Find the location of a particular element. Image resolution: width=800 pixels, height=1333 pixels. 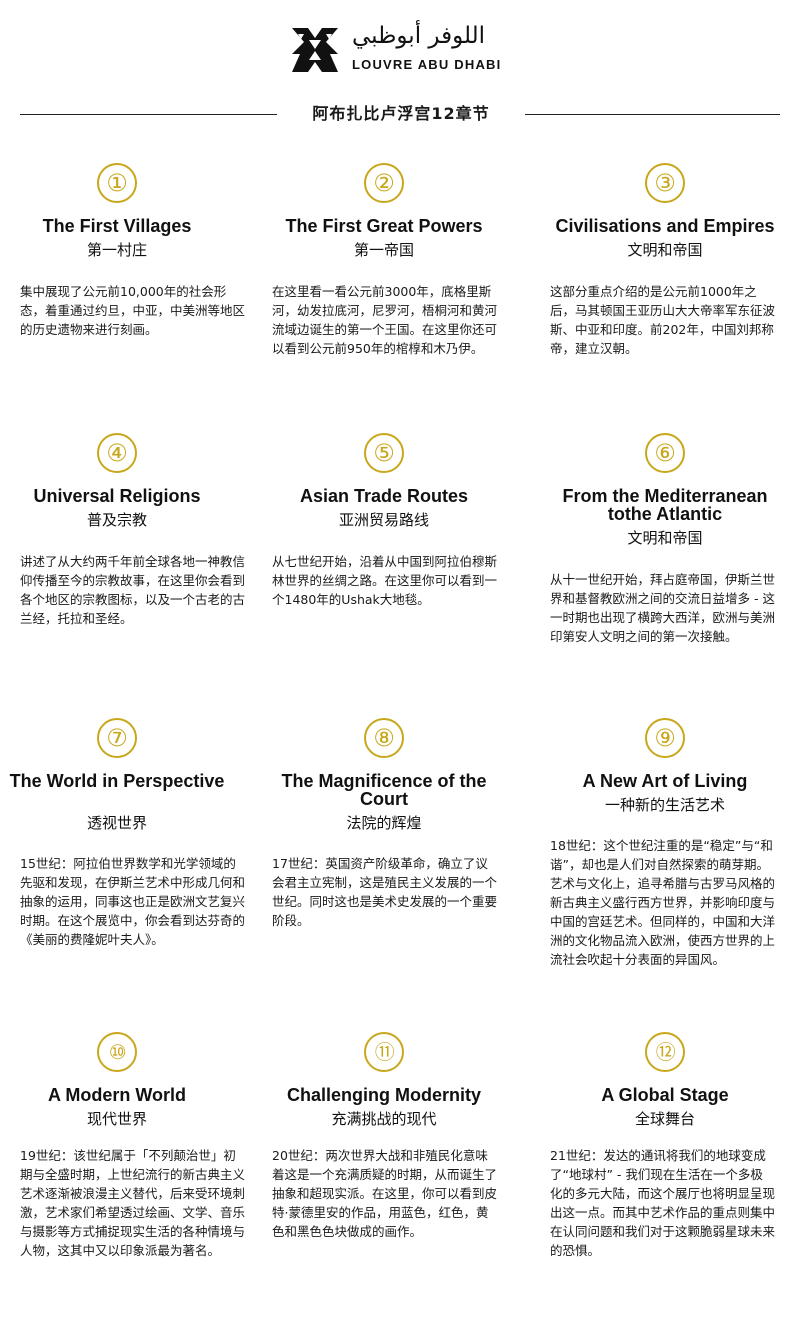

chapter-title: A Modern World is located at coordinates (117, 1095).